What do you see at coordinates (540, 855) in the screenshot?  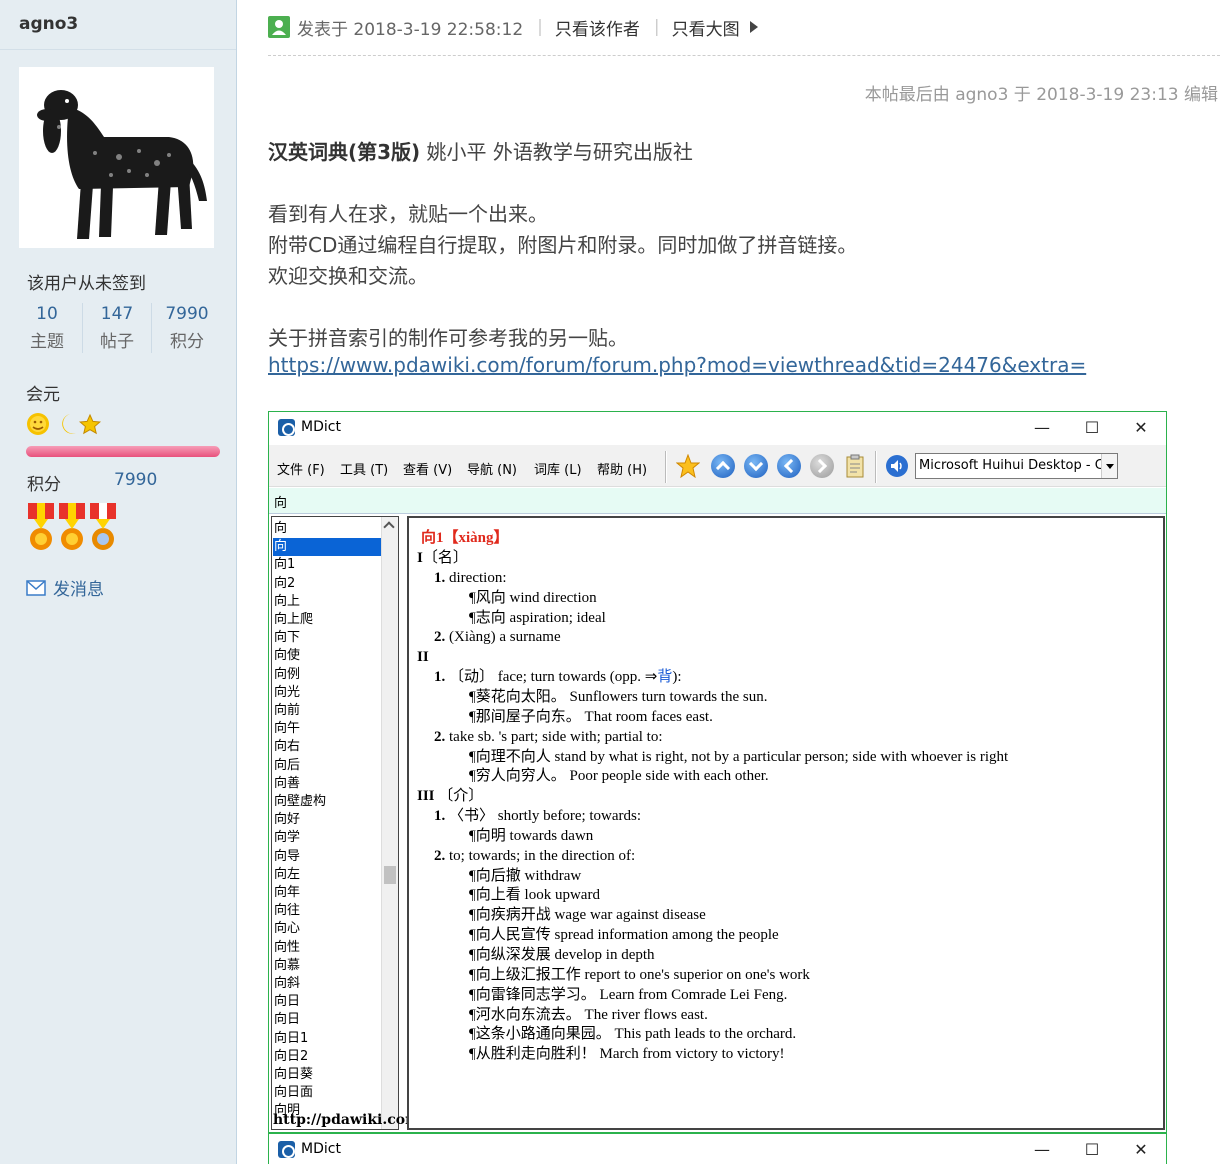 I see `definition-text: to; towards; in the direction of:` at bounding box center [540, 855].